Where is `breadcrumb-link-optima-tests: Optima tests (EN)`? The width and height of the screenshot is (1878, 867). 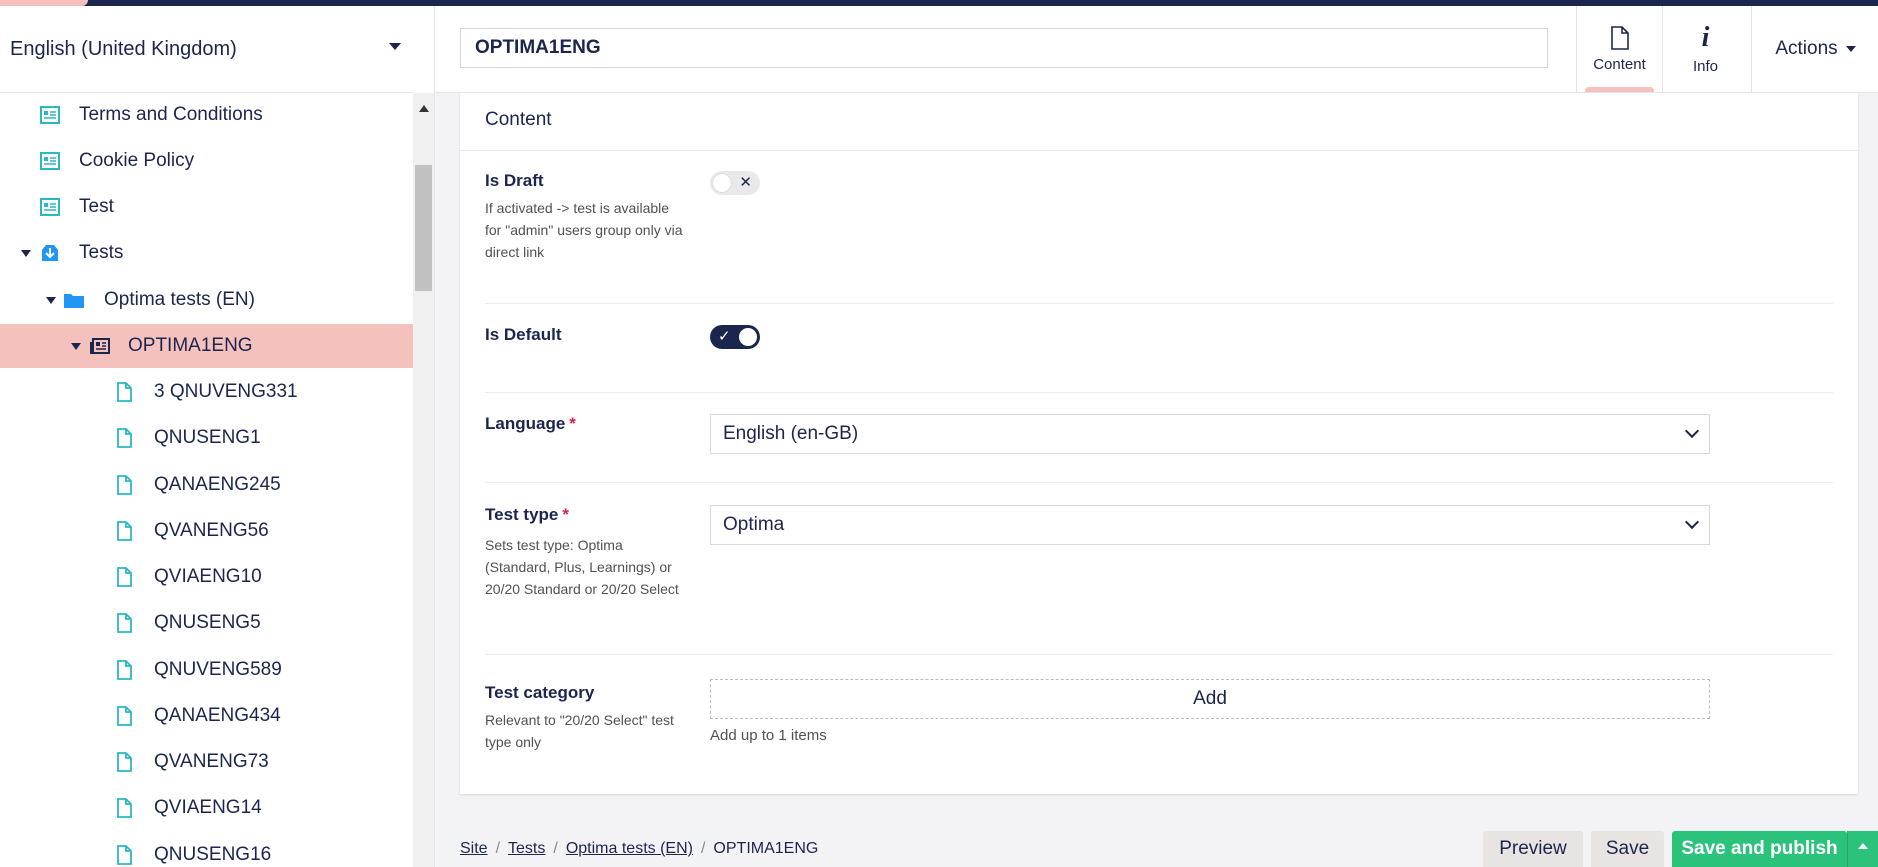 breadcrumb-link-optima-tests: Optima tests (EN) is located at coordinates (629, 848).